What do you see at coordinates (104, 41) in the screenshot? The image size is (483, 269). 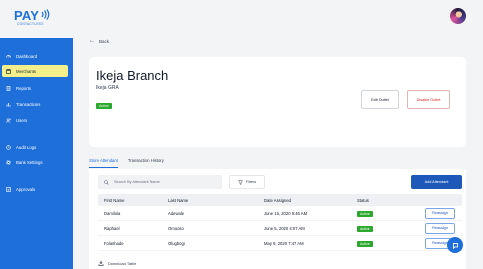 I see `back-label: Back` at bounding box center [104, 41].